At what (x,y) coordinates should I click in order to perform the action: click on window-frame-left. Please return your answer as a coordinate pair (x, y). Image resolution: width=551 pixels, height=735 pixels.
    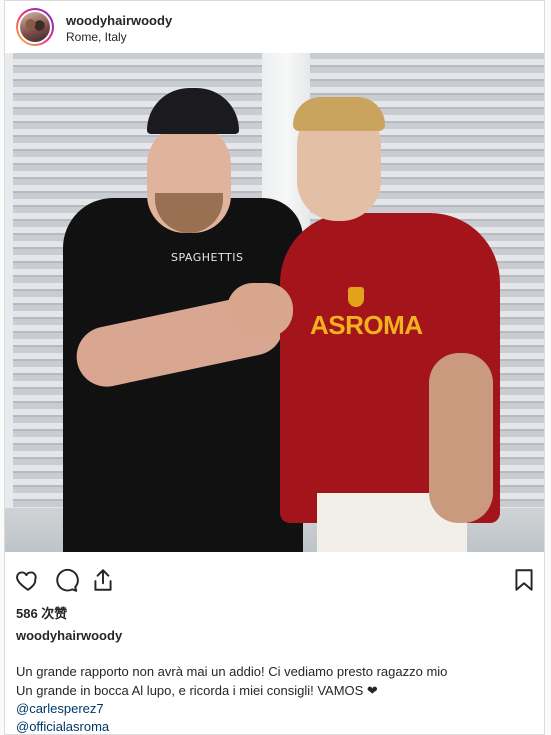
    Looking at the image, I should click on (9, 302).